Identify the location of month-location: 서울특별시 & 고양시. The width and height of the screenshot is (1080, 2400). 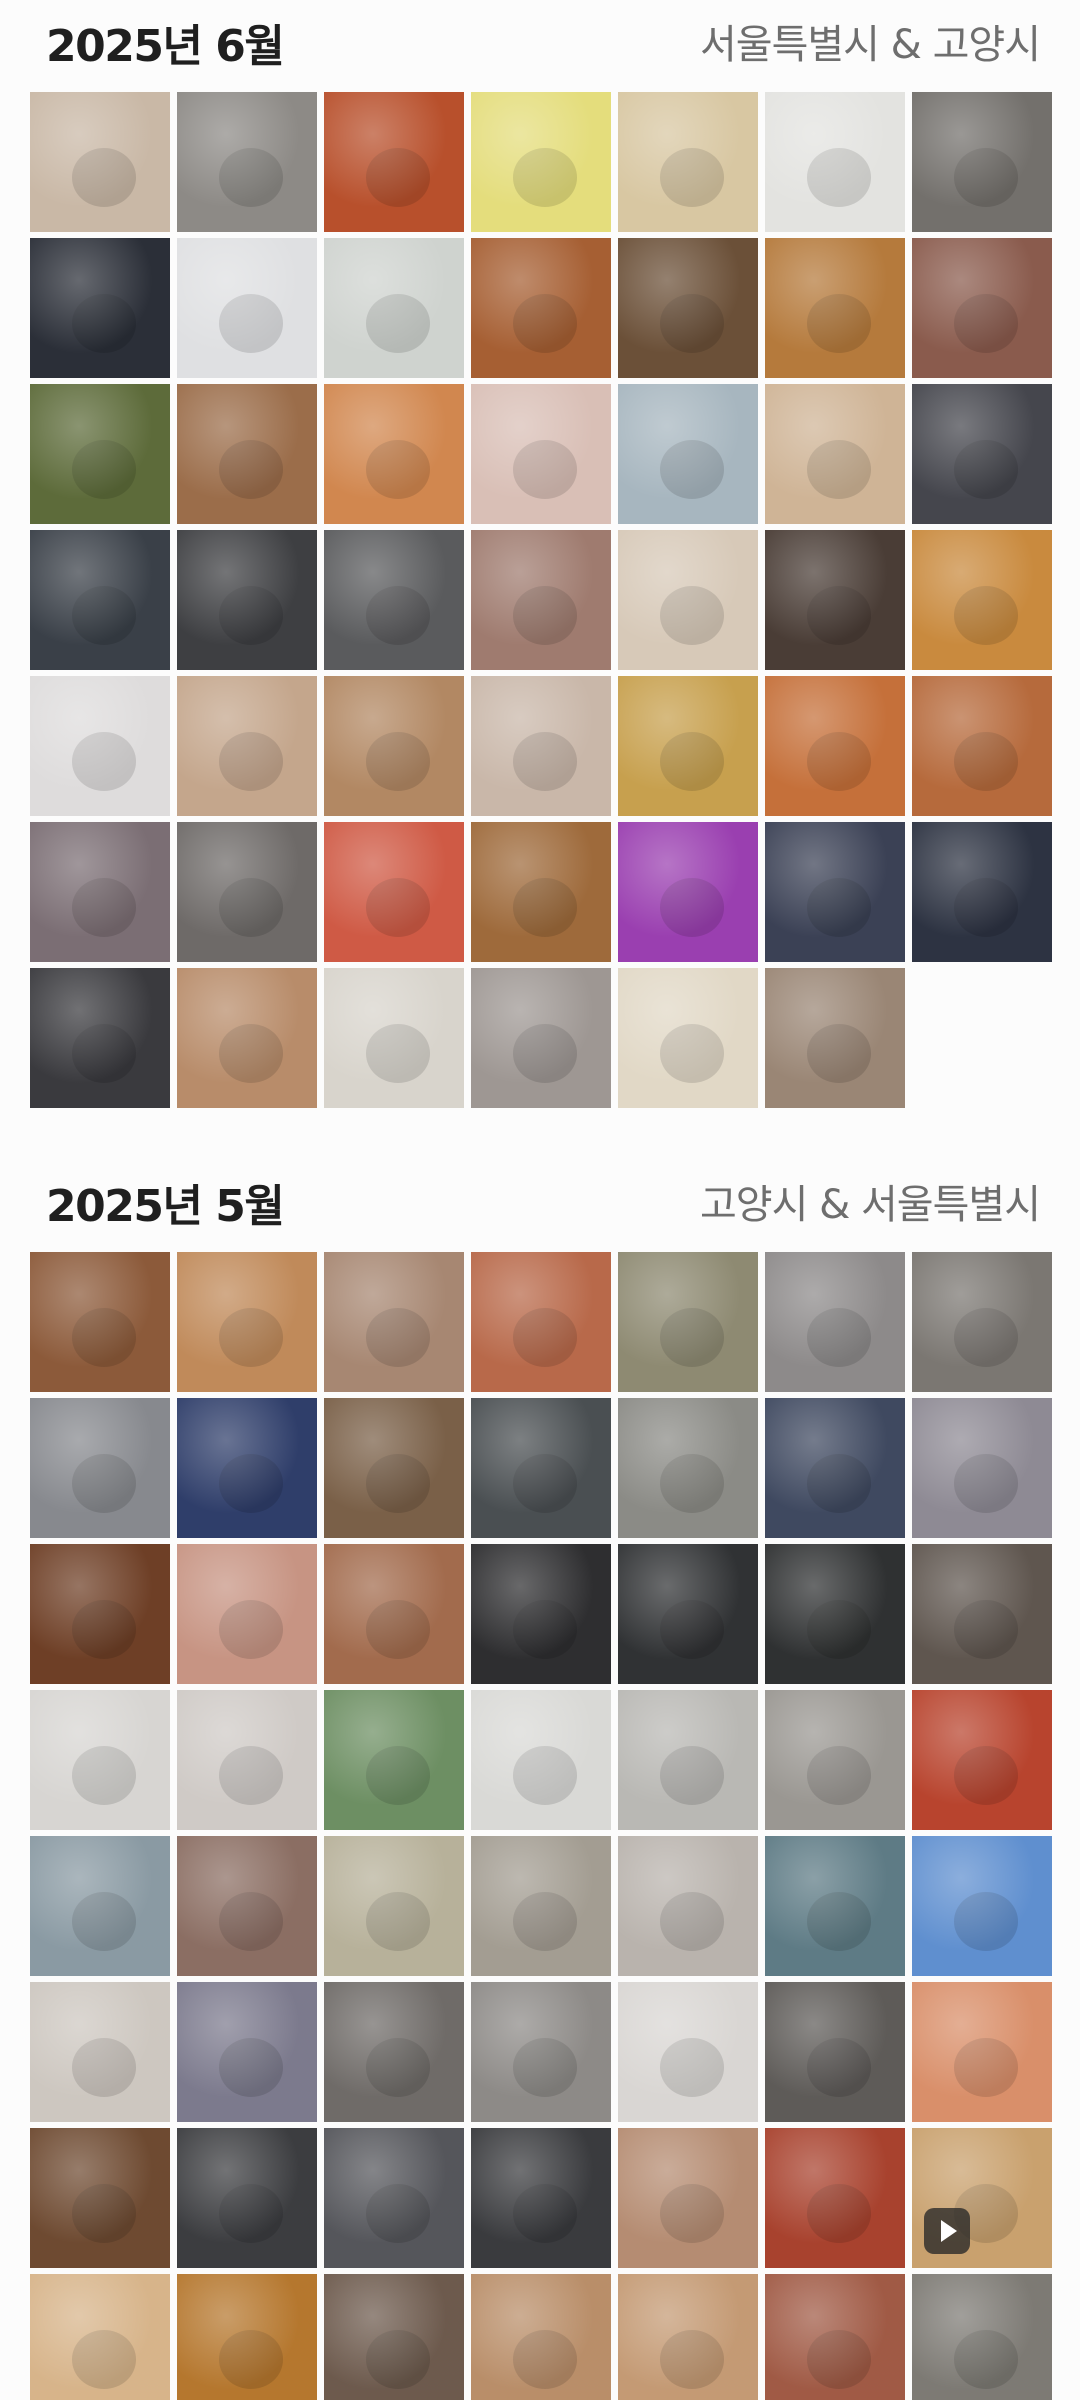
(870, 41).